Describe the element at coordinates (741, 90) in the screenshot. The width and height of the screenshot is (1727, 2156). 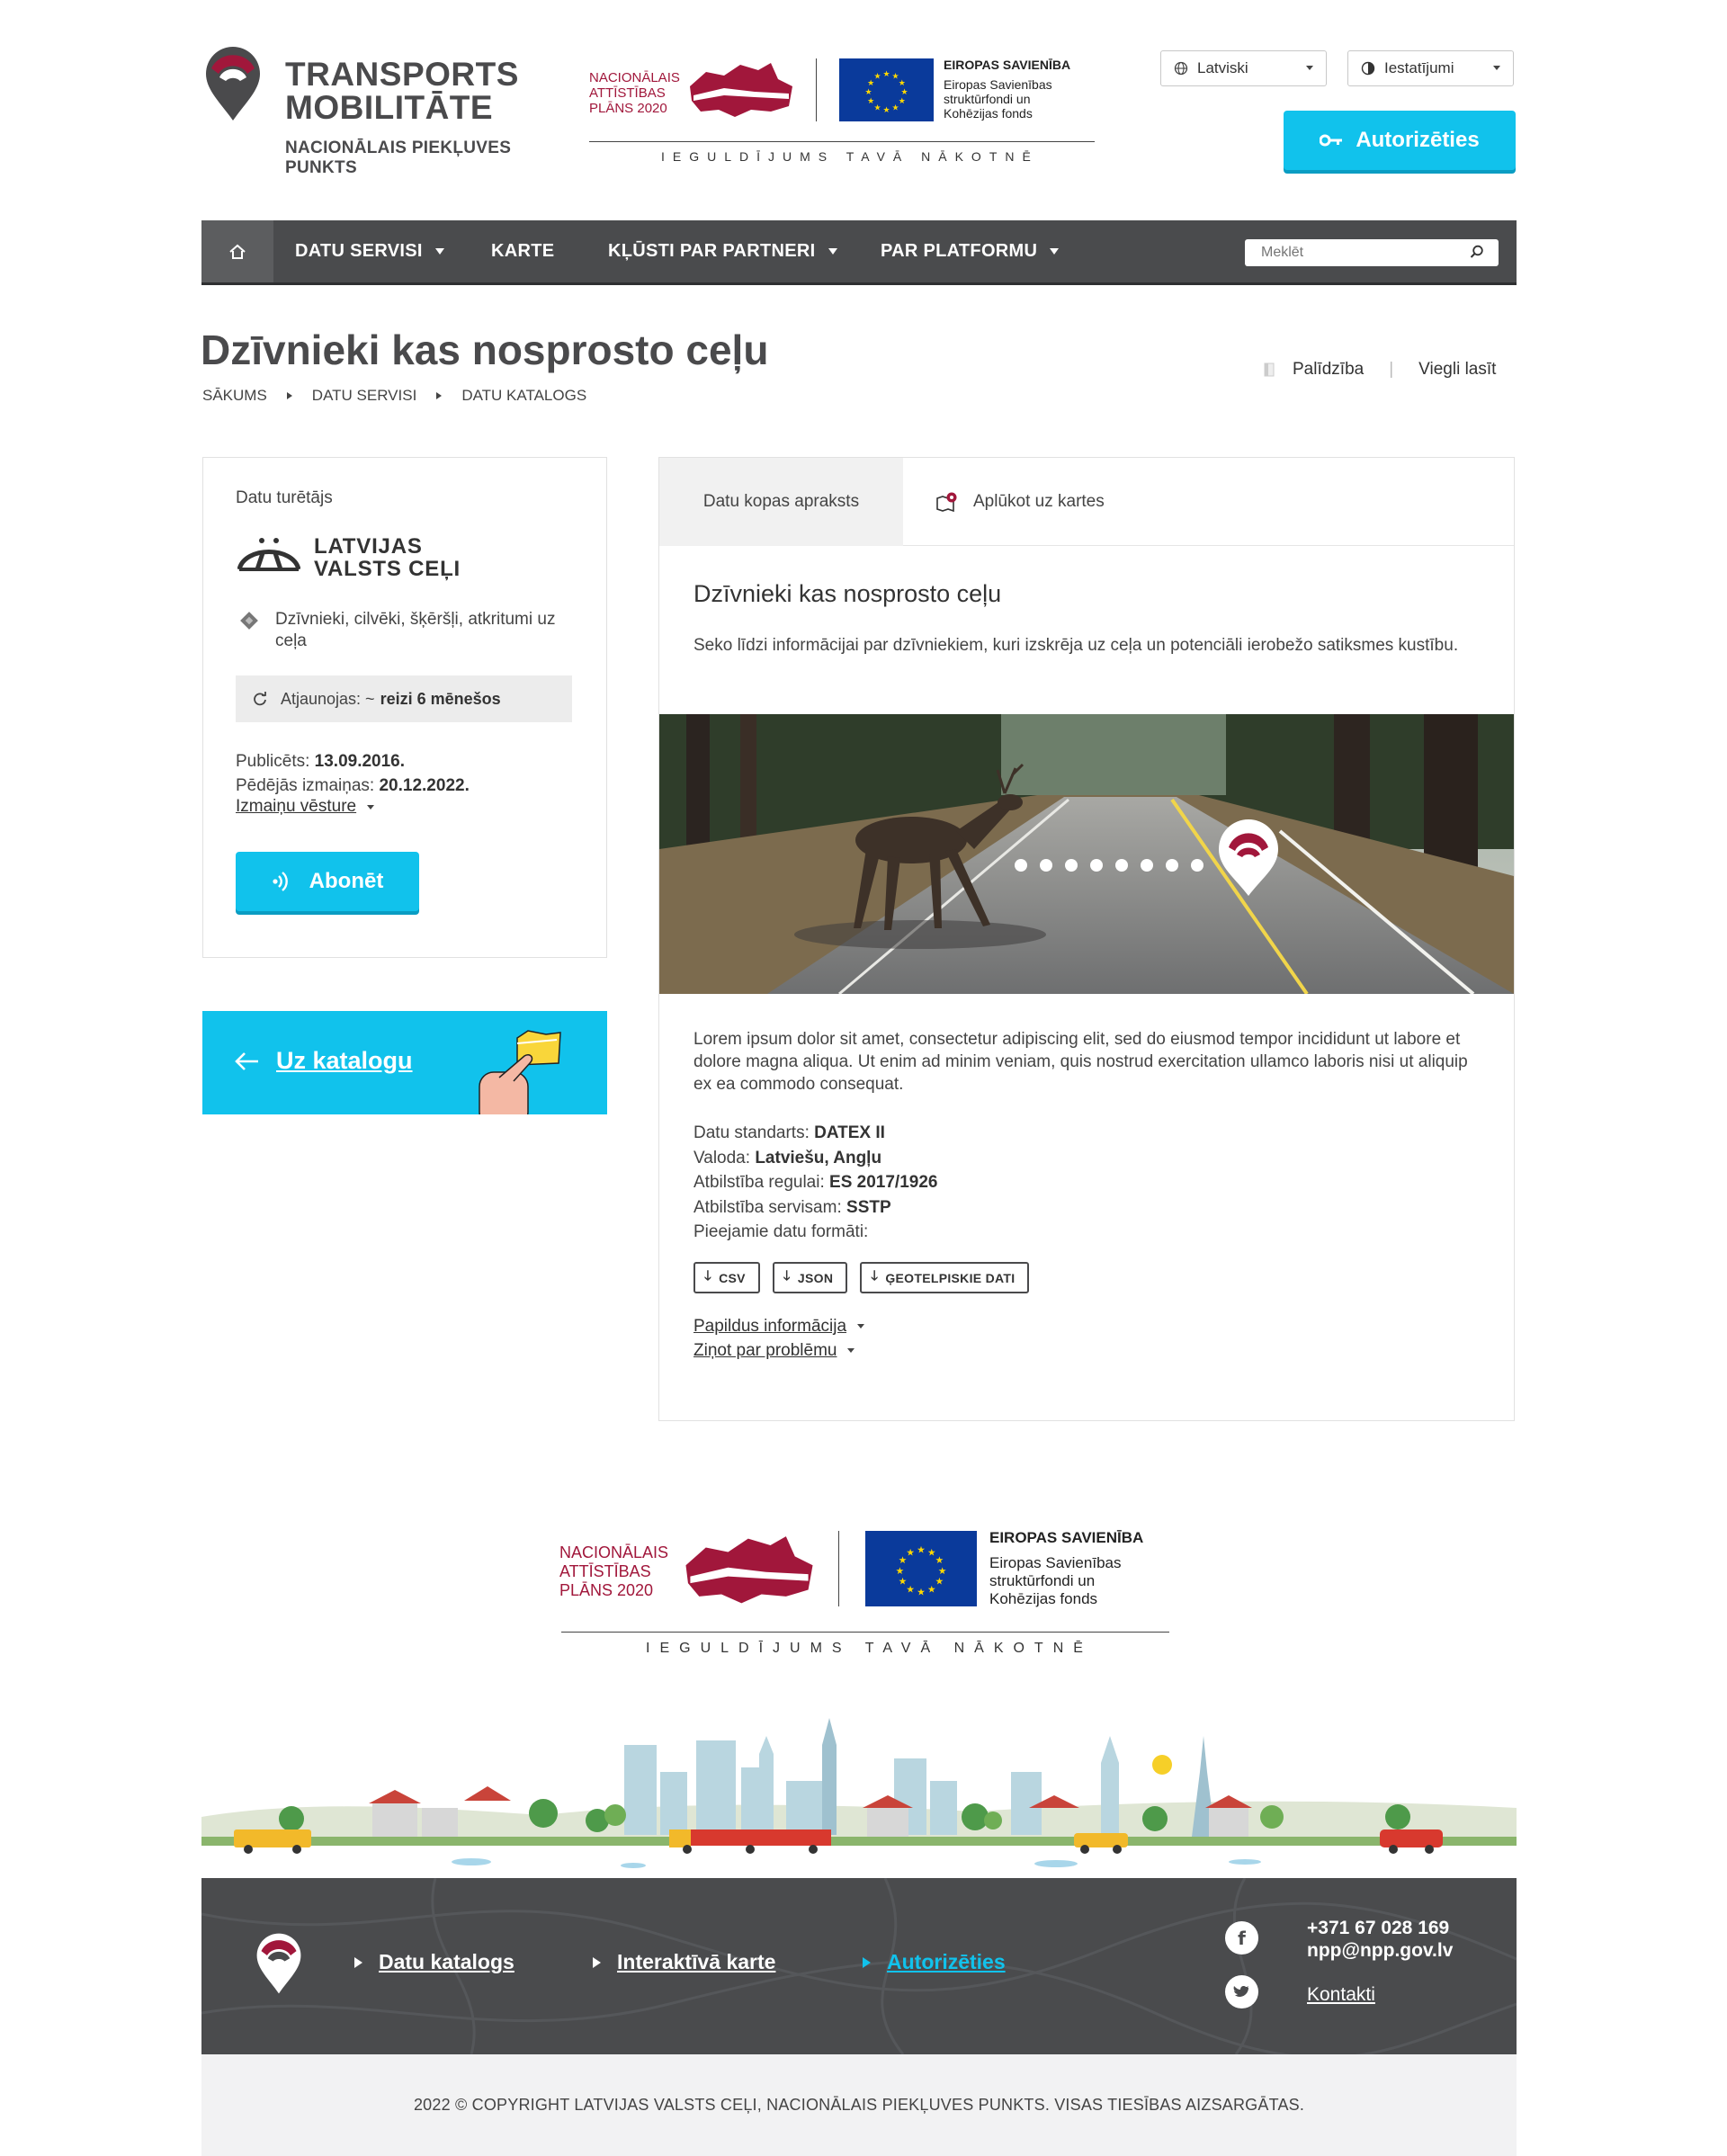
I see `latvia-map-icon` at that location.